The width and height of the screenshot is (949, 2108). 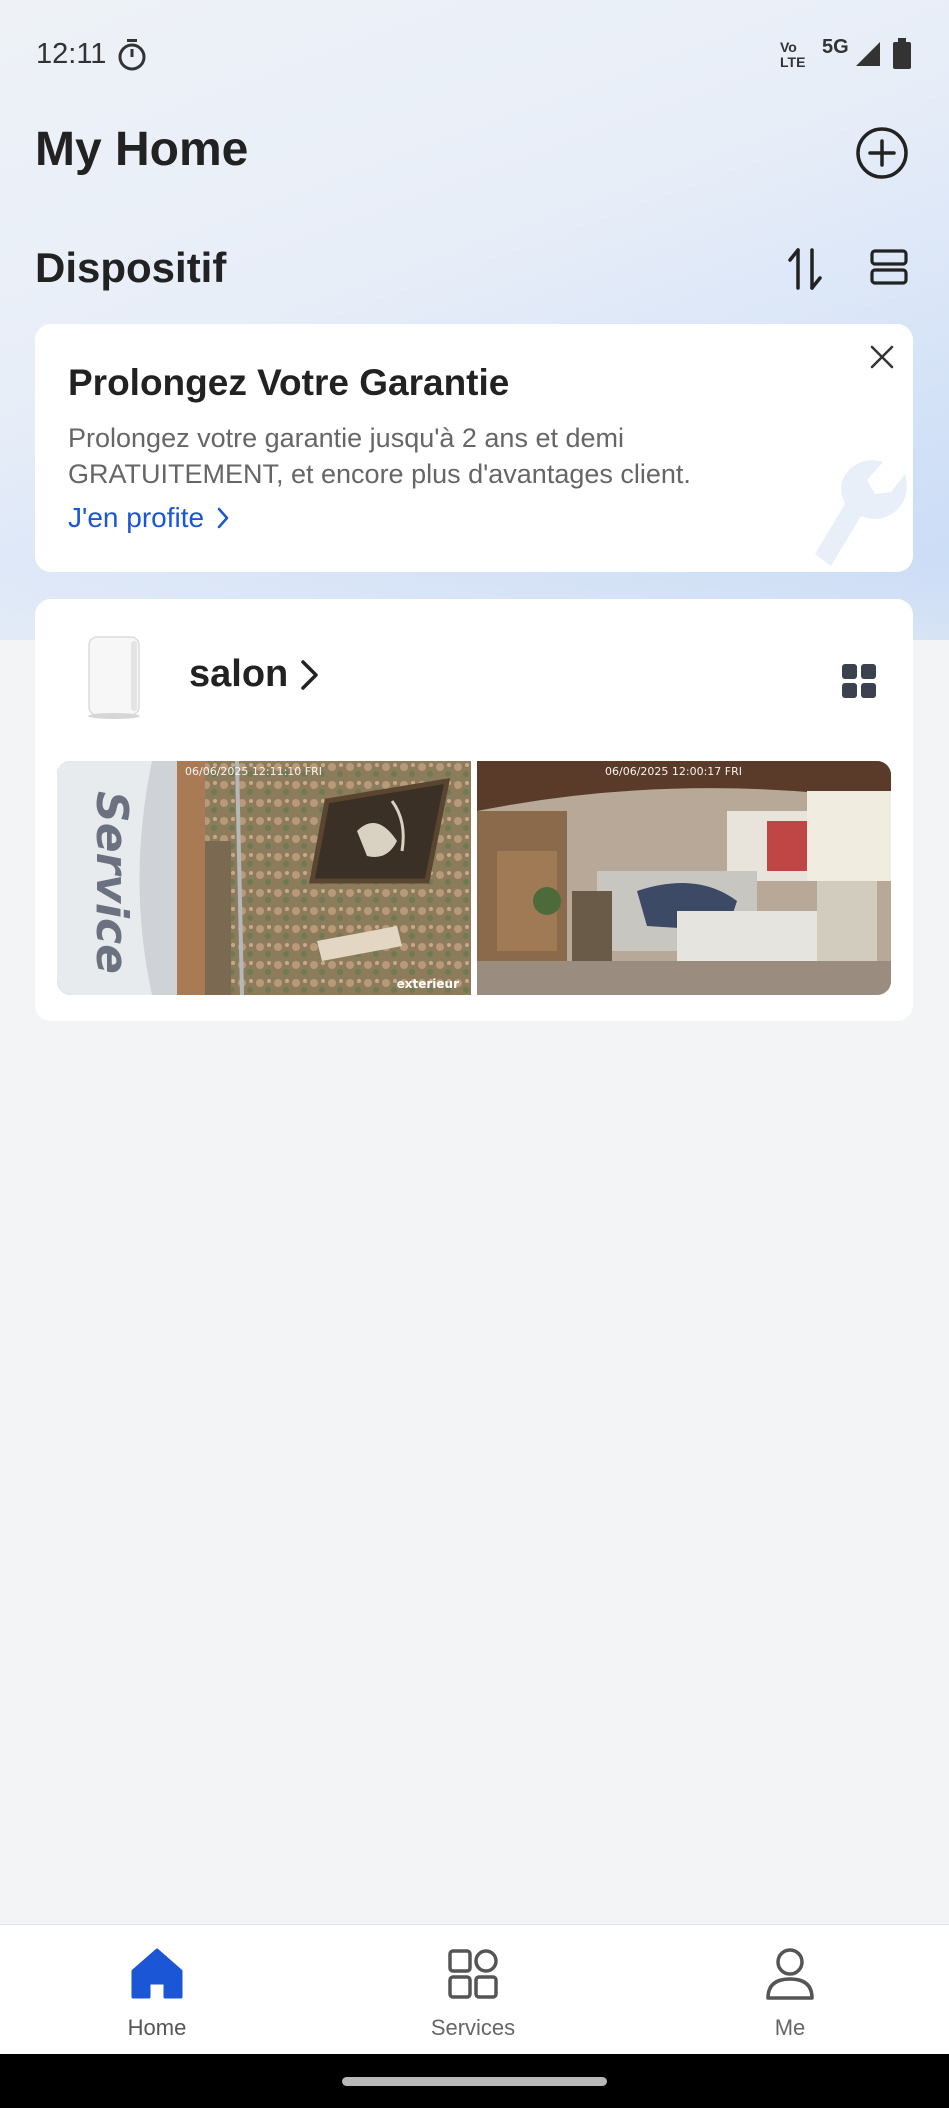 What do you see at coordinates (114, 677) in the screenshot?
I see `hub-device-image` at bounding box center [114, 677].